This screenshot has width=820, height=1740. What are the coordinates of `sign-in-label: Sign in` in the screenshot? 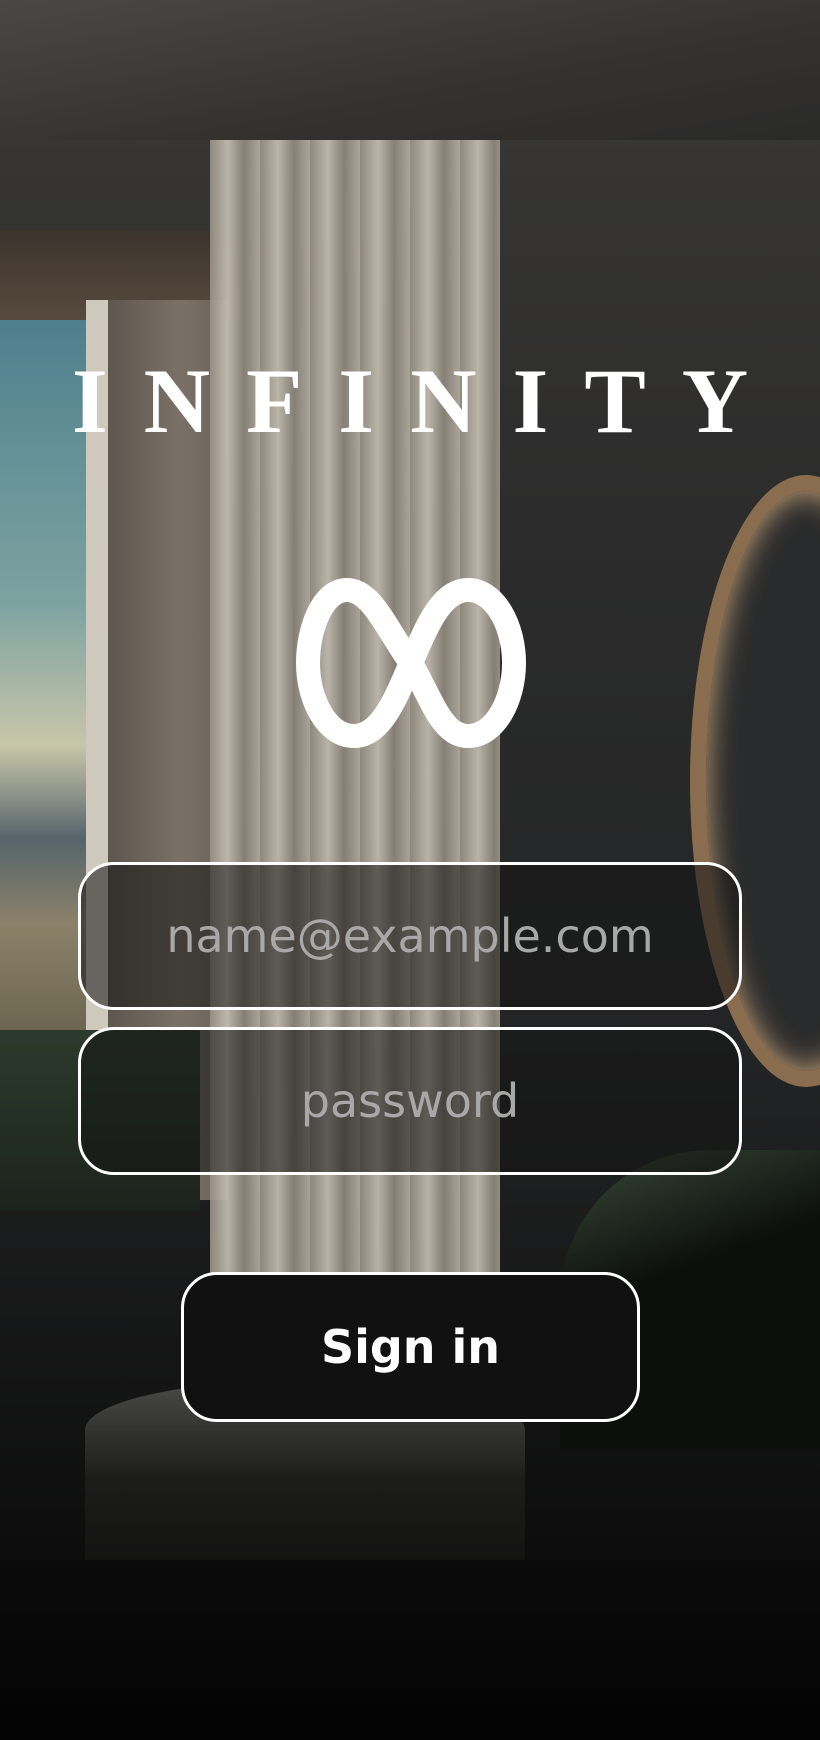 It's located at (410, 1347).